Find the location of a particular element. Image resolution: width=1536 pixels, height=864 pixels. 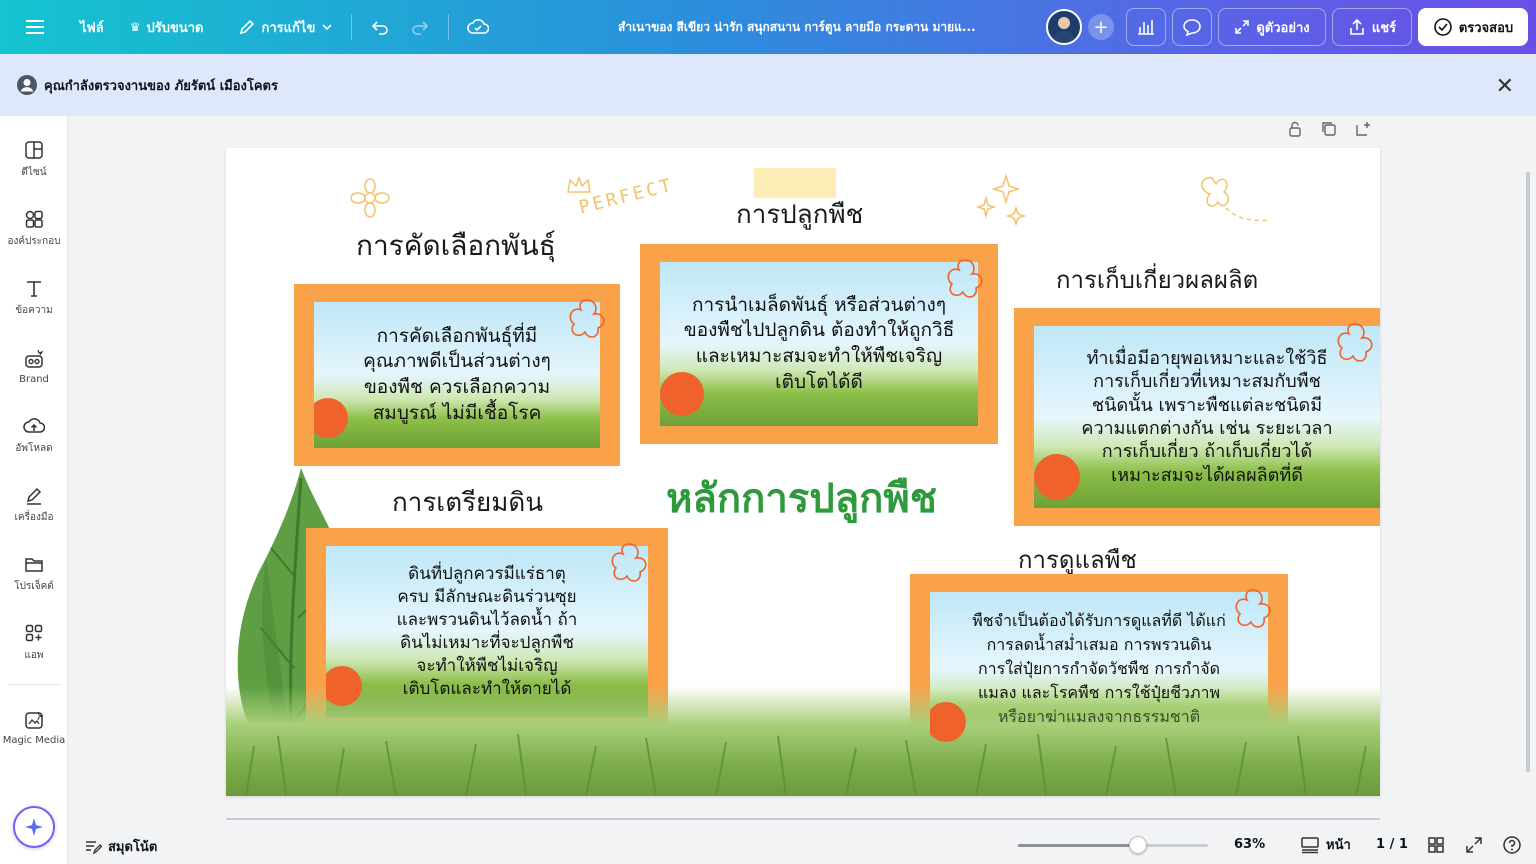

preview-button: ดูตัวอย่าง is located at coordinates (1272, 27).